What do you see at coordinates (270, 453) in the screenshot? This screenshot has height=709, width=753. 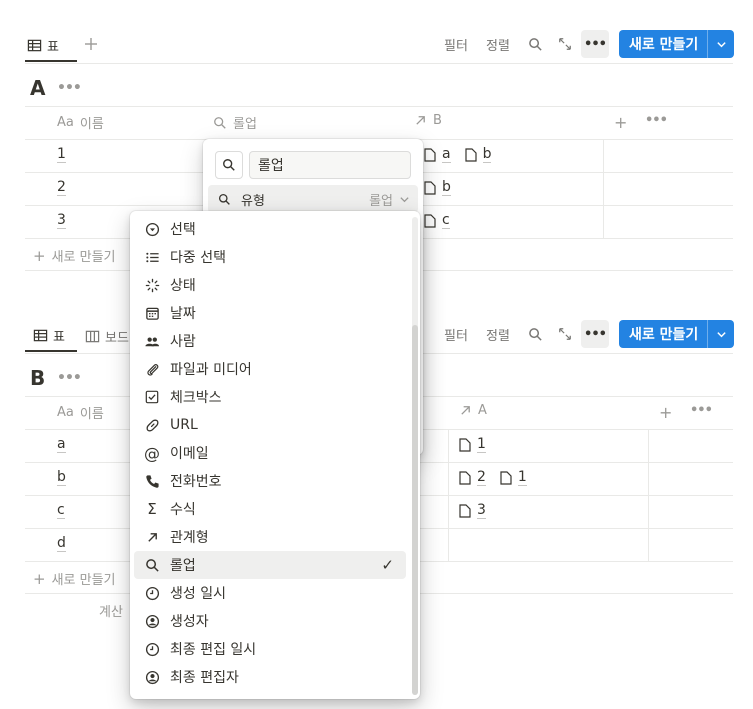 I see `menu-item-email: @ 이메일` at bounding box center [270, 453].